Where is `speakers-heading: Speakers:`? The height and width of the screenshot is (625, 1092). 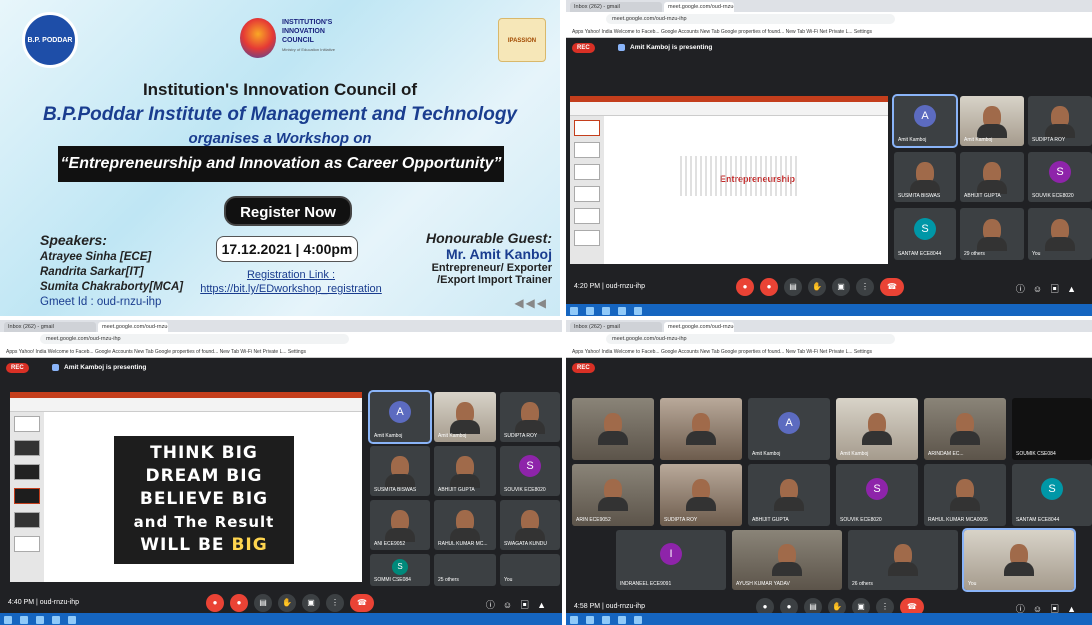 speakers-heading: Speakers: is located at coordinates (73, 240).